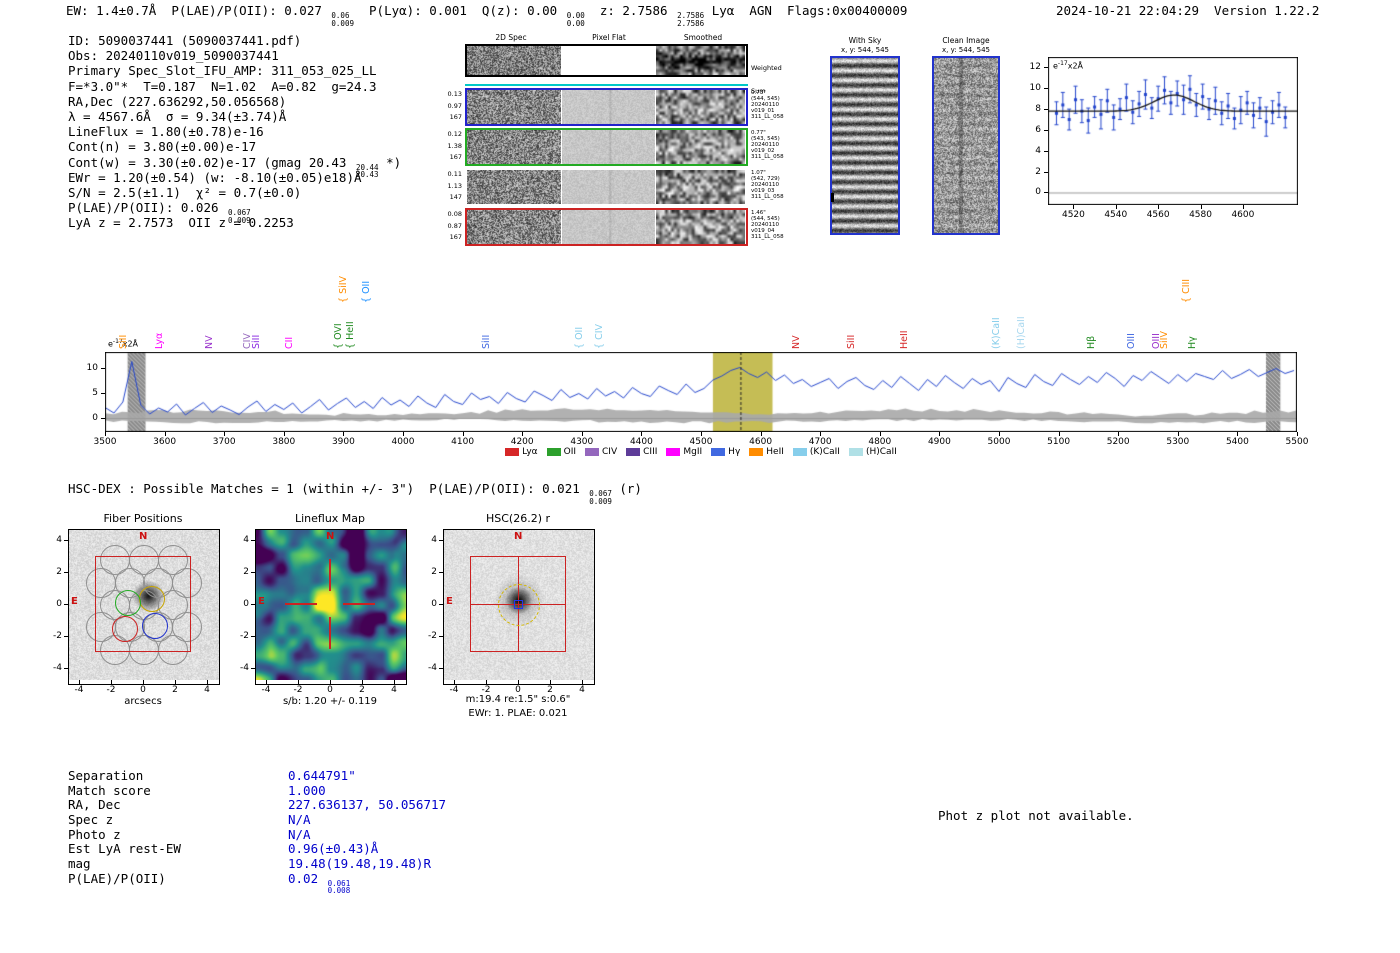 This screenshot has height=953, width=1400. What do you see at coordinates (966, 145) in the screenshot?
I see `clean-image` at bounding box center [966, 145].